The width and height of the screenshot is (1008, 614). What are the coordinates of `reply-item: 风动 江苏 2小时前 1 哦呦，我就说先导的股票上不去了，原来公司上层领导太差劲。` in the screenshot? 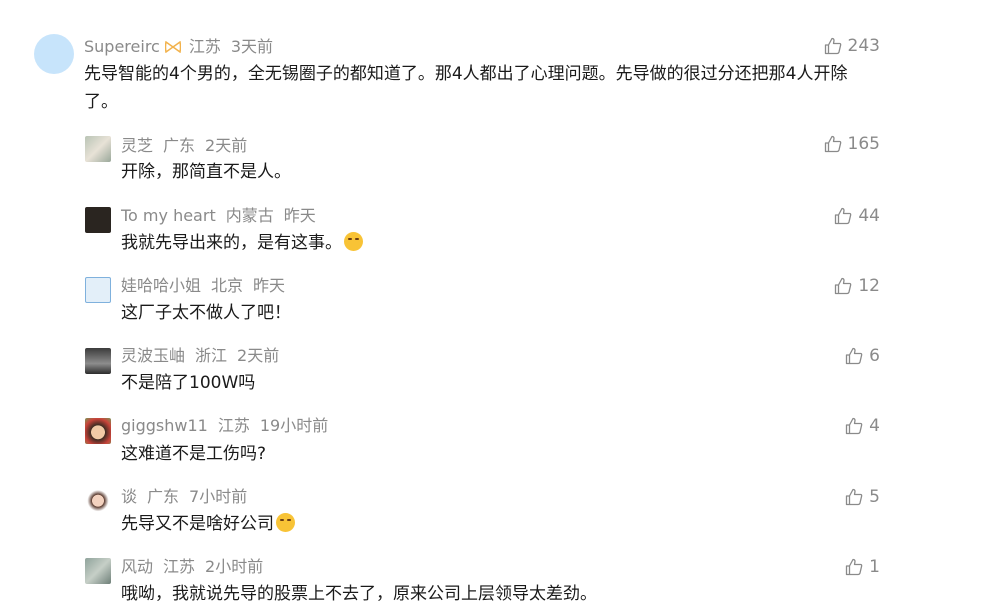 It's located at (504, 584).